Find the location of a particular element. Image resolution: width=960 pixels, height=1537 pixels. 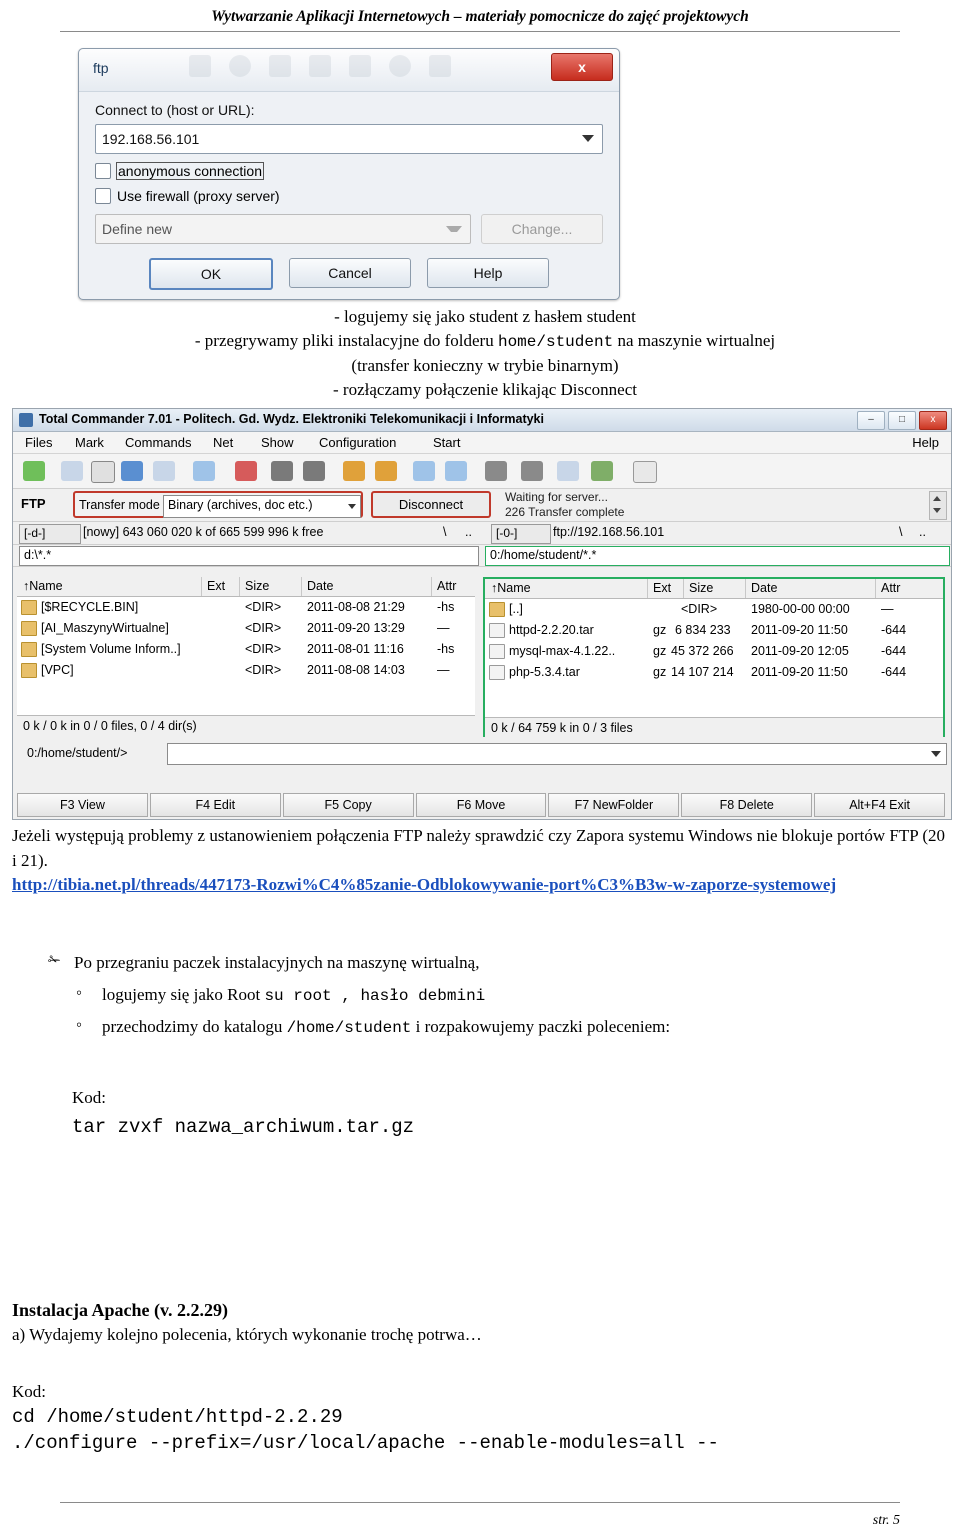

sync-dirs-icon is located at coordinates (602, 471).